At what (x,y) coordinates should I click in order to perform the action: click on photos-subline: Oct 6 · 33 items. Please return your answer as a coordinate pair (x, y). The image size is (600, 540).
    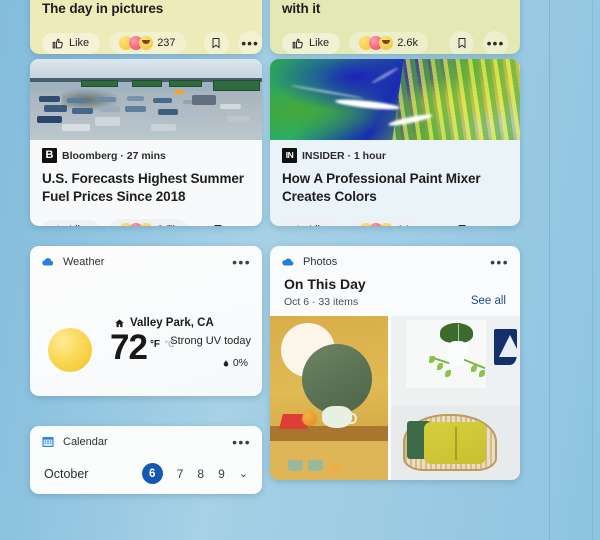
    Looking at the image, I should click on (321, 302).